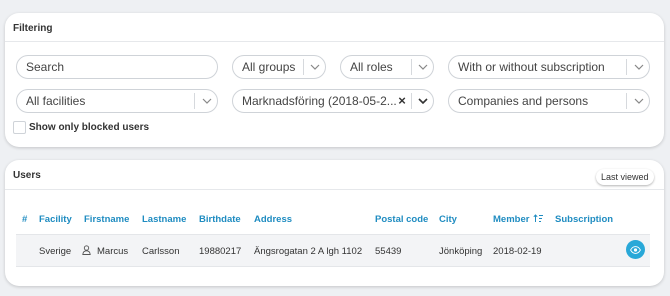 The image size is (670, 296). I want to click on last-viewed-button: Last viewed, so click(625, 177).